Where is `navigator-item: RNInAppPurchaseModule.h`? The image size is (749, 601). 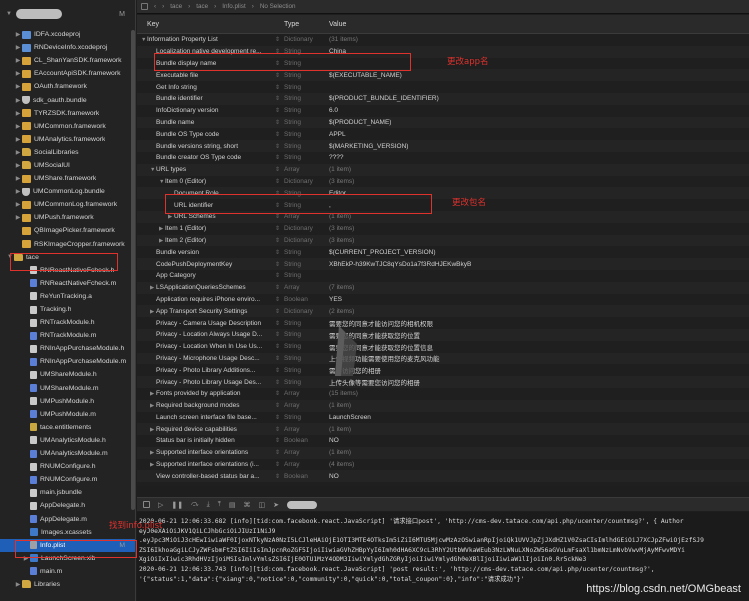
navigator-item: RNInAppPurchaseModule.h is located at coordinates (67, 348).